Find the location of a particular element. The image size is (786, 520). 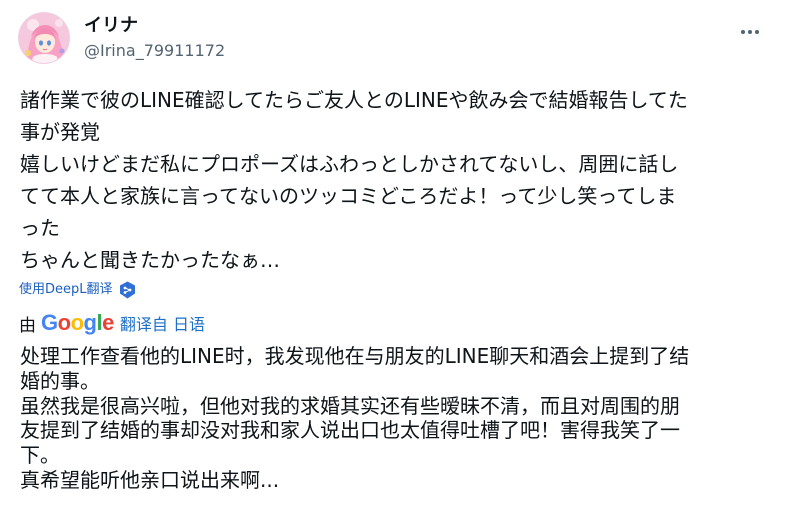

google-logo: G o o g l e is located at coordinates (77, 323).